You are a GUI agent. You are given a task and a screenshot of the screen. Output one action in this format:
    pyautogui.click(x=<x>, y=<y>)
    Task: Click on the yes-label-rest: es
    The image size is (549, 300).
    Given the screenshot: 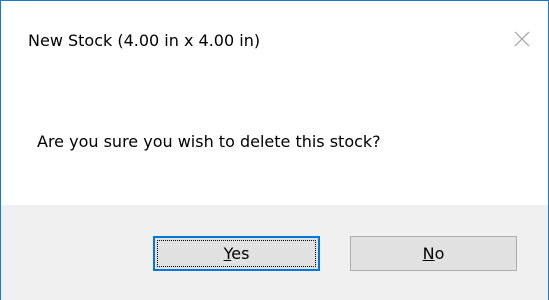 What is the action you would take?
    pyautogui.click(x=240, y=253)
    